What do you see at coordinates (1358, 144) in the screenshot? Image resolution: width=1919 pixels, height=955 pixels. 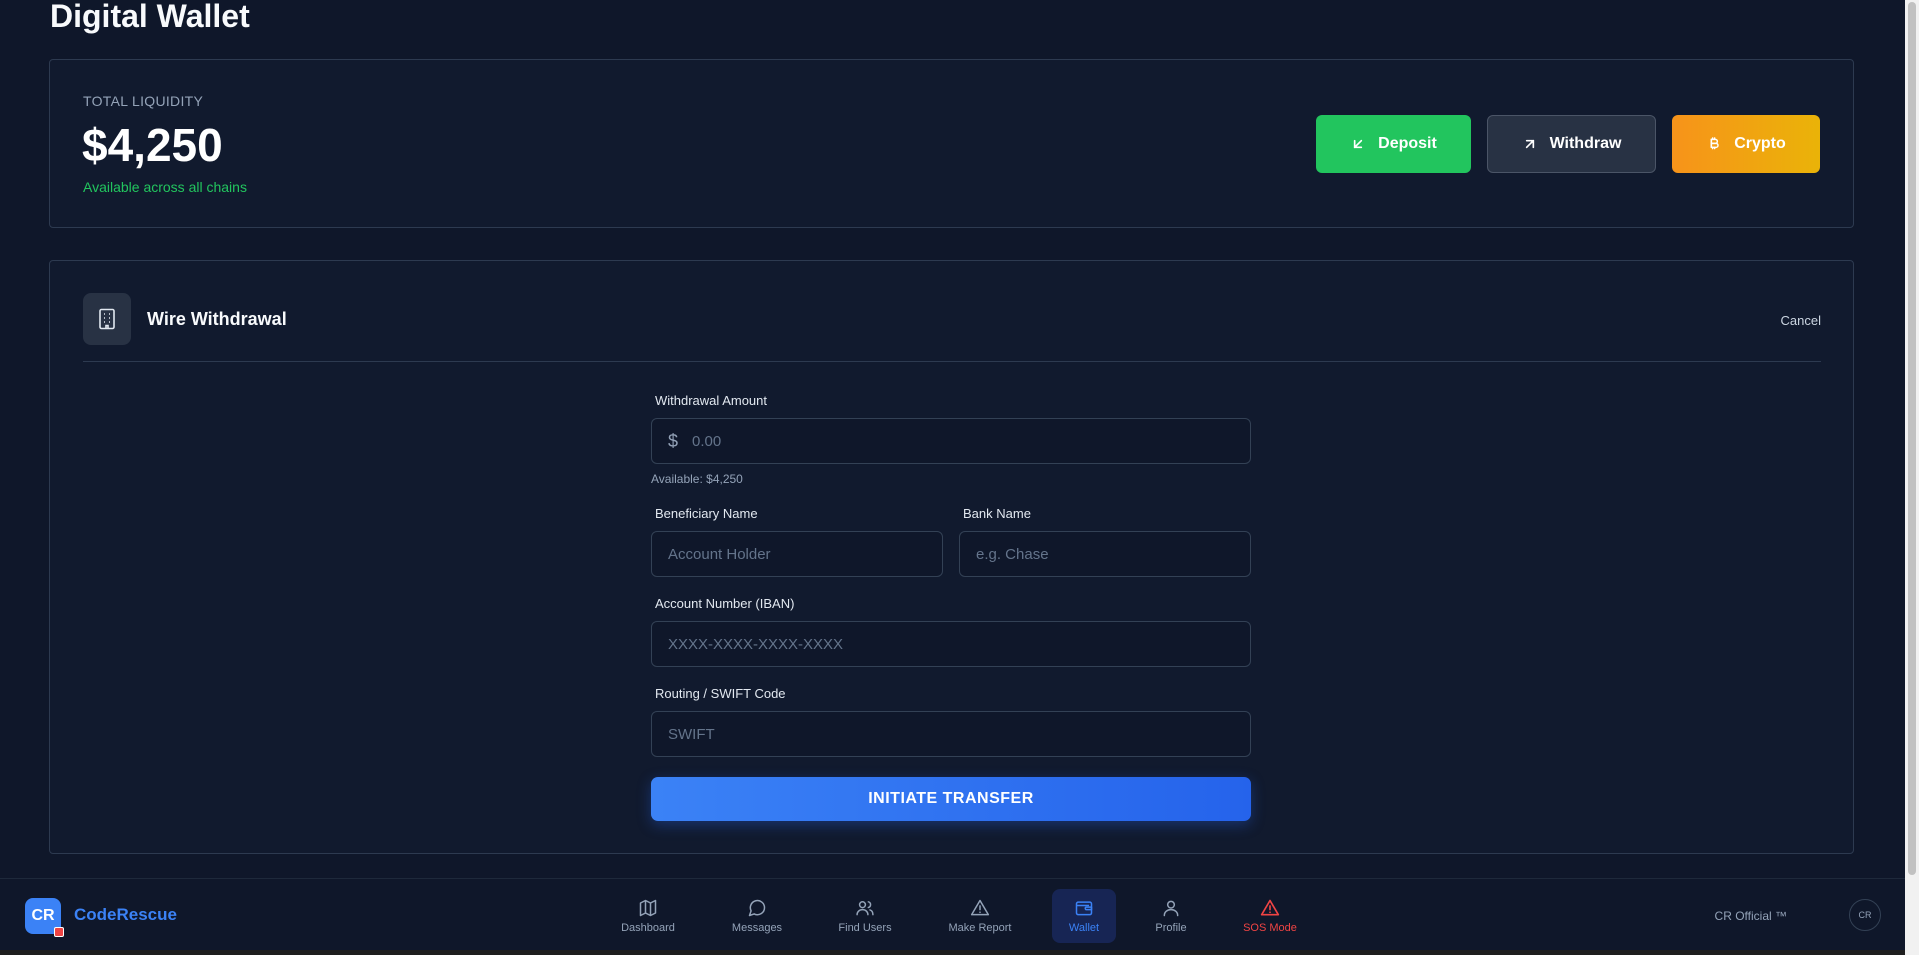 I see `arrow-down-left-icon` at bounding box center [1358, 144].